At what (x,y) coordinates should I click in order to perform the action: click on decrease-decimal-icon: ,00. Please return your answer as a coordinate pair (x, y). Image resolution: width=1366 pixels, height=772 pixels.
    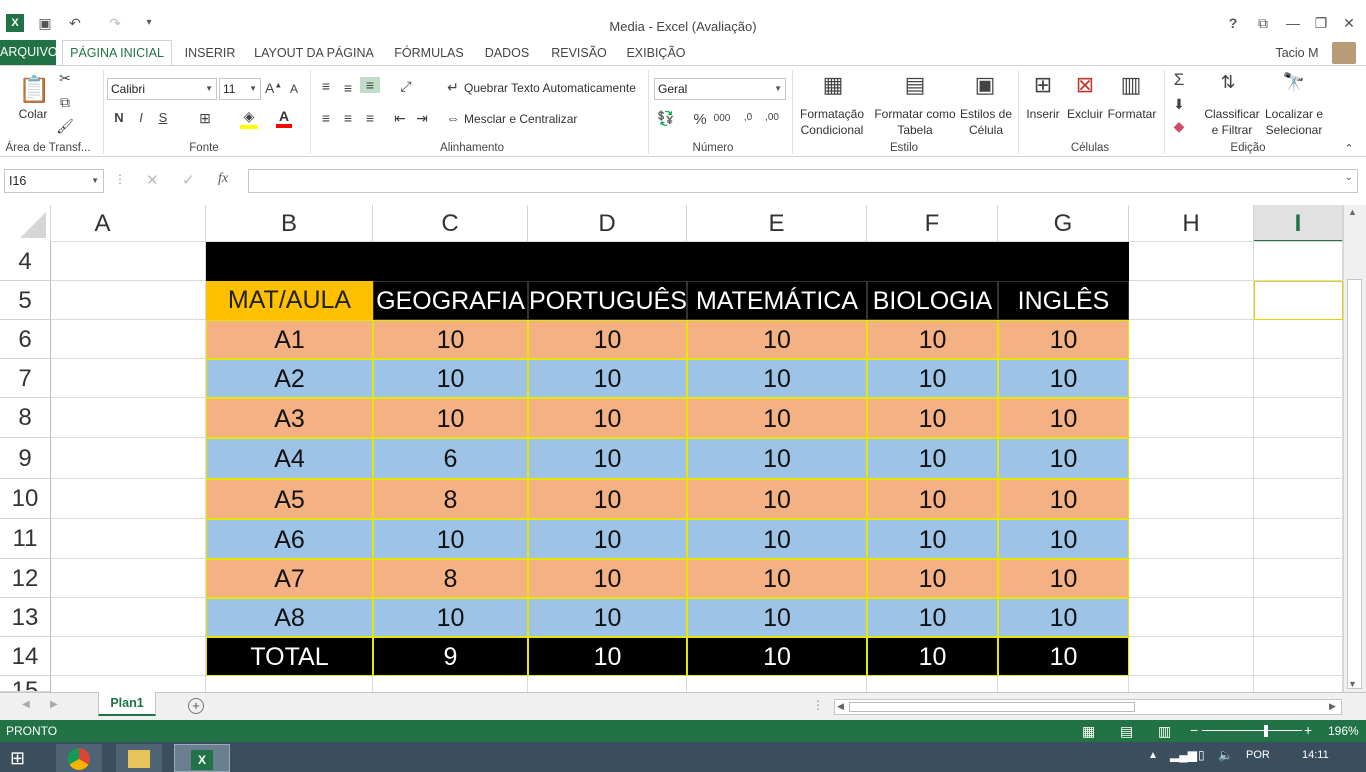
    Looking at the image, I should click on (772, 117).